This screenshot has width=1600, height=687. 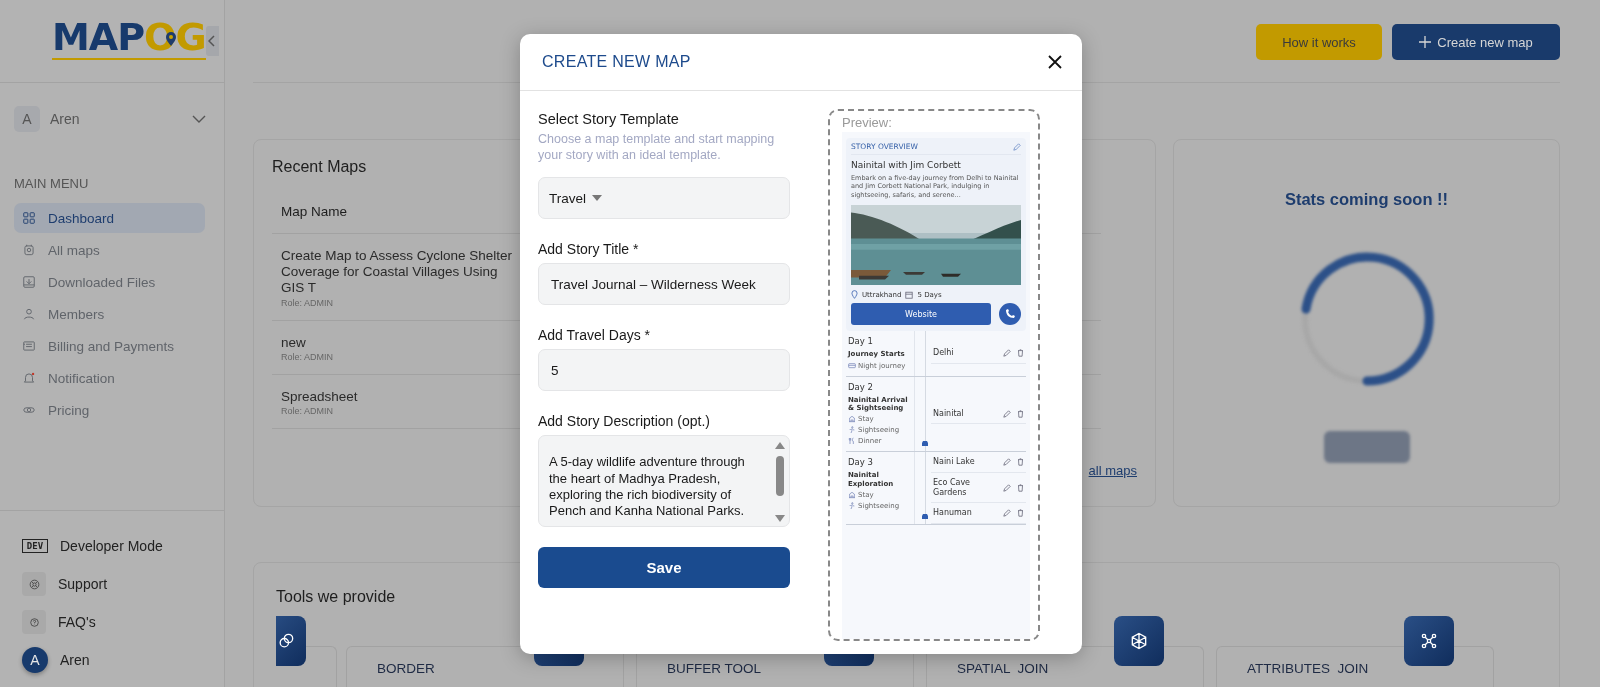 What do you see at coordinates (597, 198) in the screenshot?
I see `caret-icon` at bounding box center [597, 198].